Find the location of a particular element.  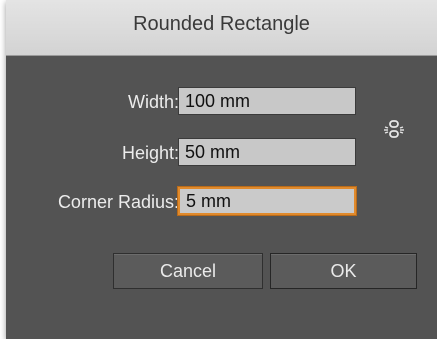

ok-button: OK is located at coordinates (343, 271).